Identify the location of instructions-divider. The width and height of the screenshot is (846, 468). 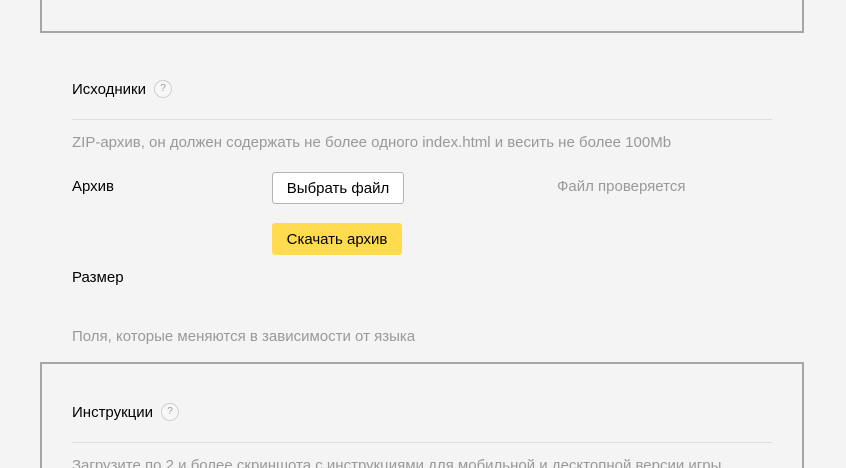
(422, 442).